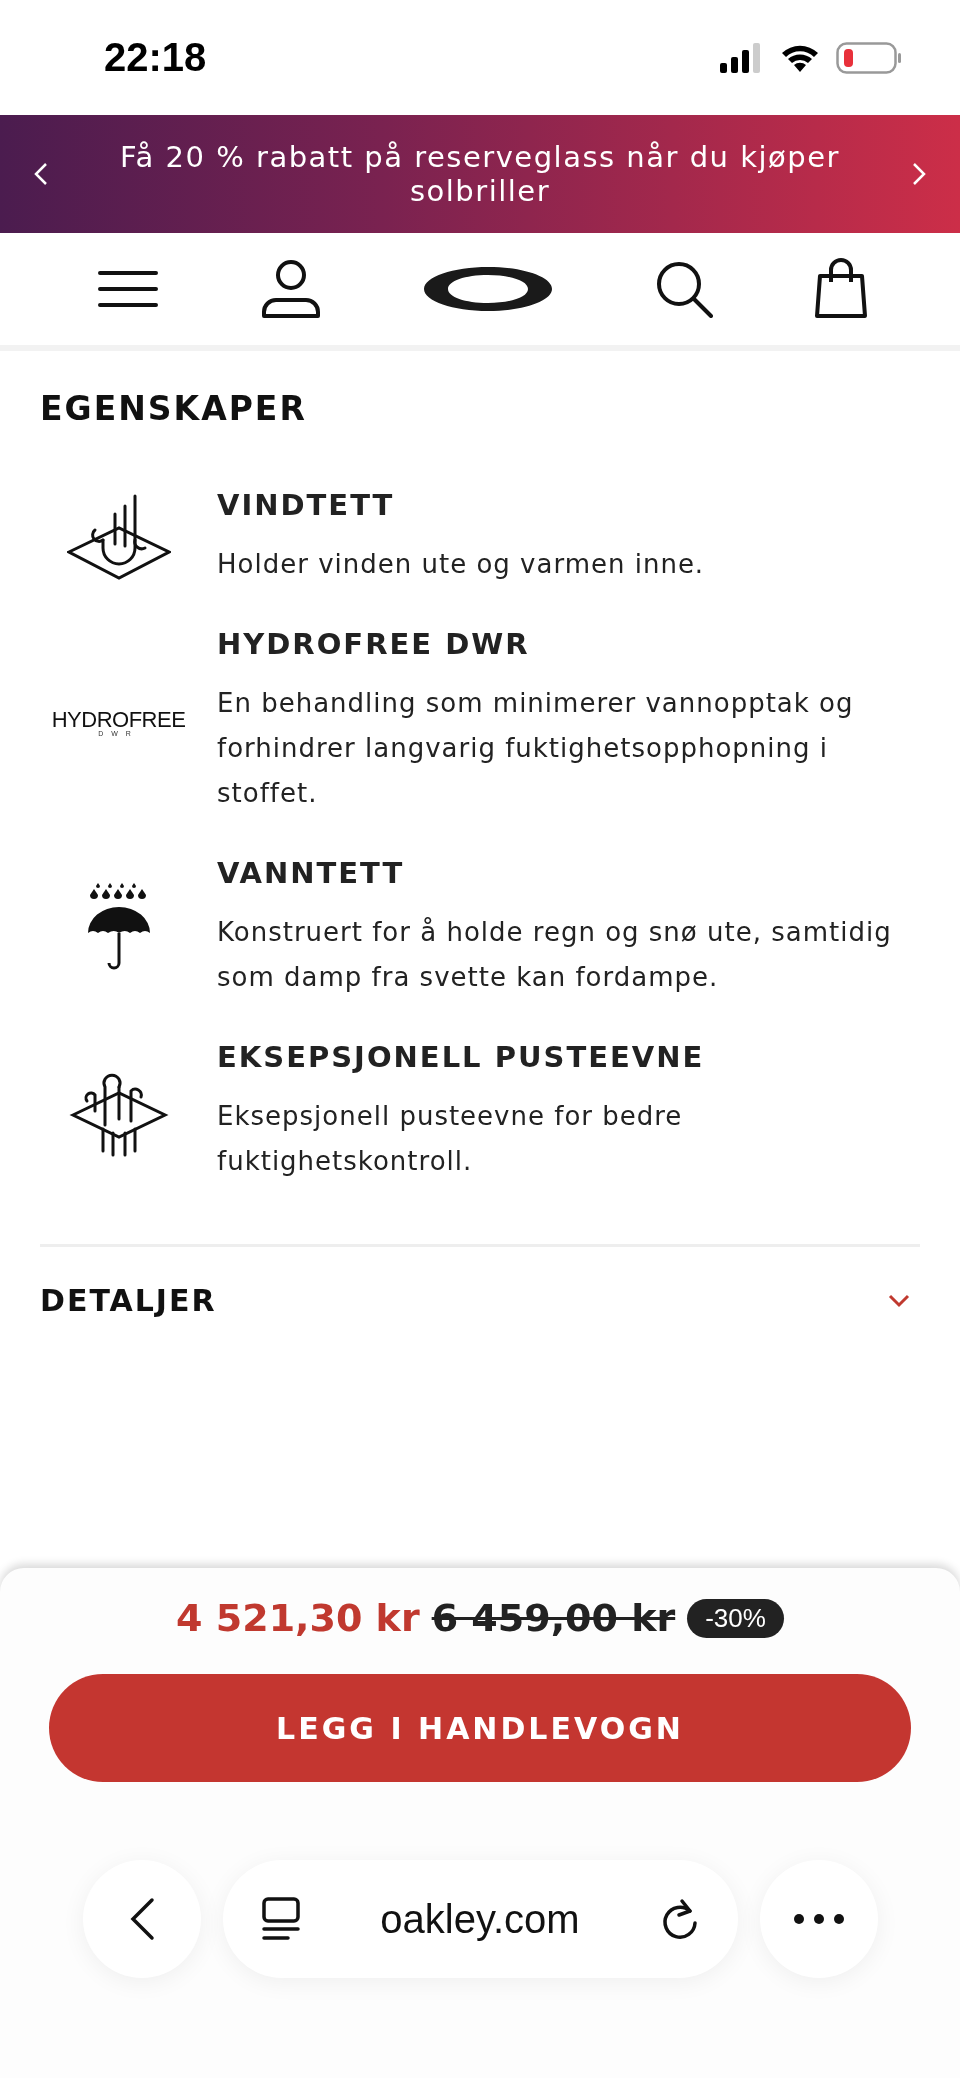 This screenshot has height=2078, width=960. I want to click on menu-icon, so click(128, 289).